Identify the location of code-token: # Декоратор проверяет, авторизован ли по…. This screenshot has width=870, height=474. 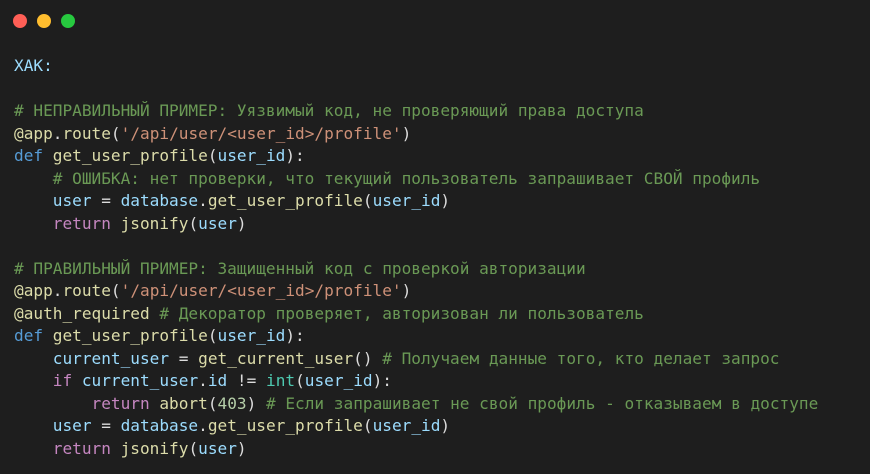
(401, 313).